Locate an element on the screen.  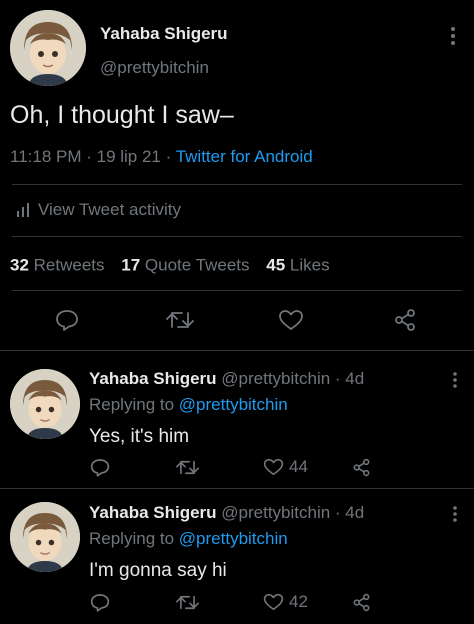
likes-label: Likes is located at coordinates (309, 265).